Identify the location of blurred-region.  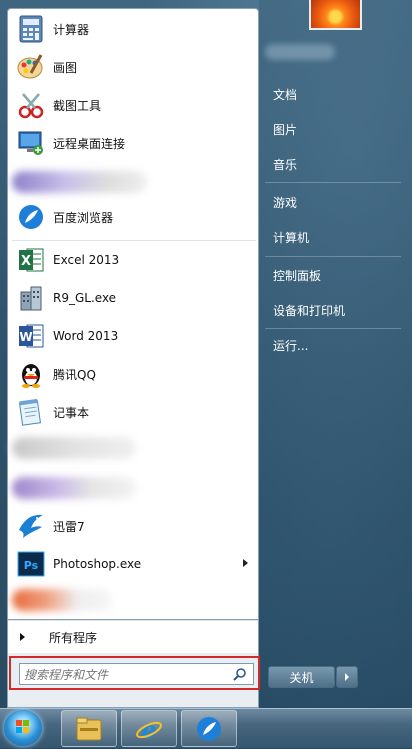
(300, 52).